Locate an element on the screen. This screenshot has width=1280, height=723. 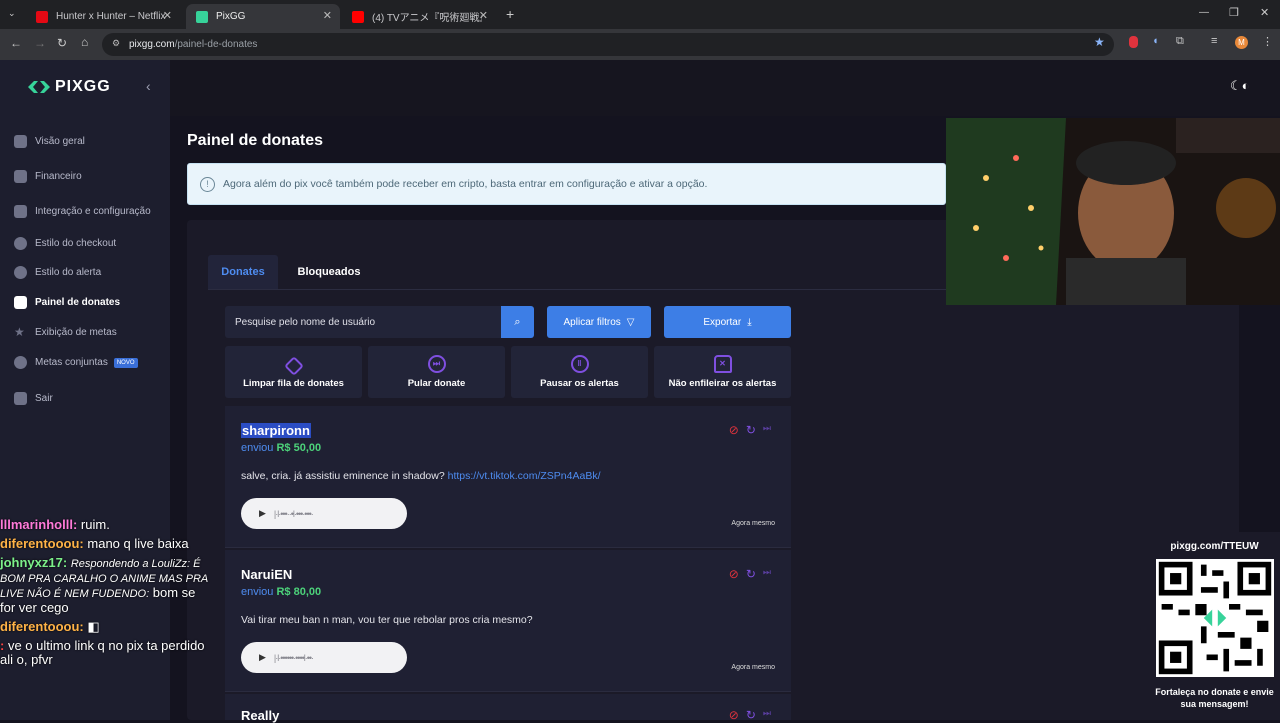
action-label: Não enfileirar os alertas is located at coordinates (722, 383).